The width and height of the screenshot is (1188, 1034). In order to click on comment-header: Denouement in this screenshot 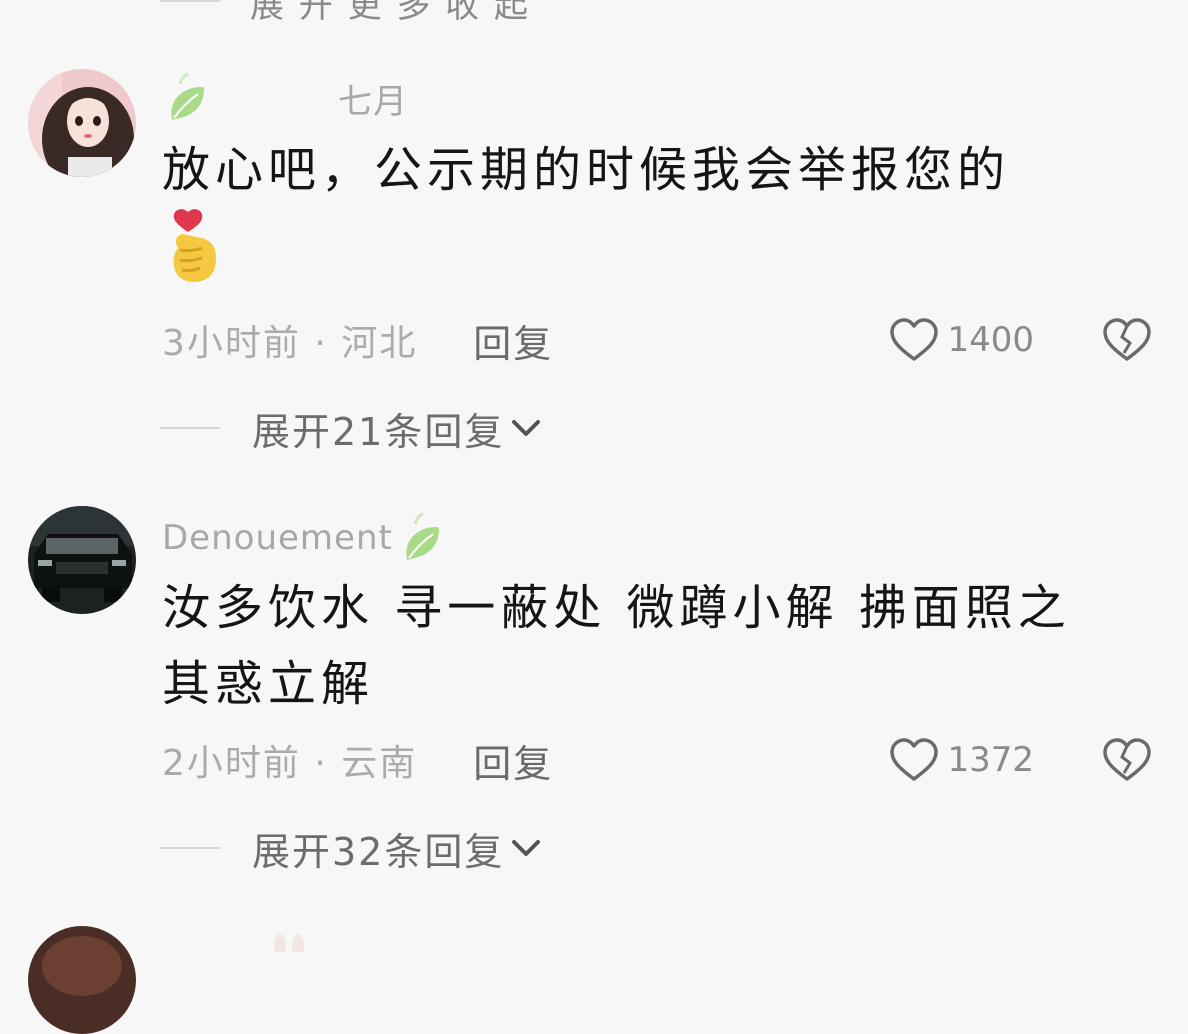, I will do `click(302, 538)`.